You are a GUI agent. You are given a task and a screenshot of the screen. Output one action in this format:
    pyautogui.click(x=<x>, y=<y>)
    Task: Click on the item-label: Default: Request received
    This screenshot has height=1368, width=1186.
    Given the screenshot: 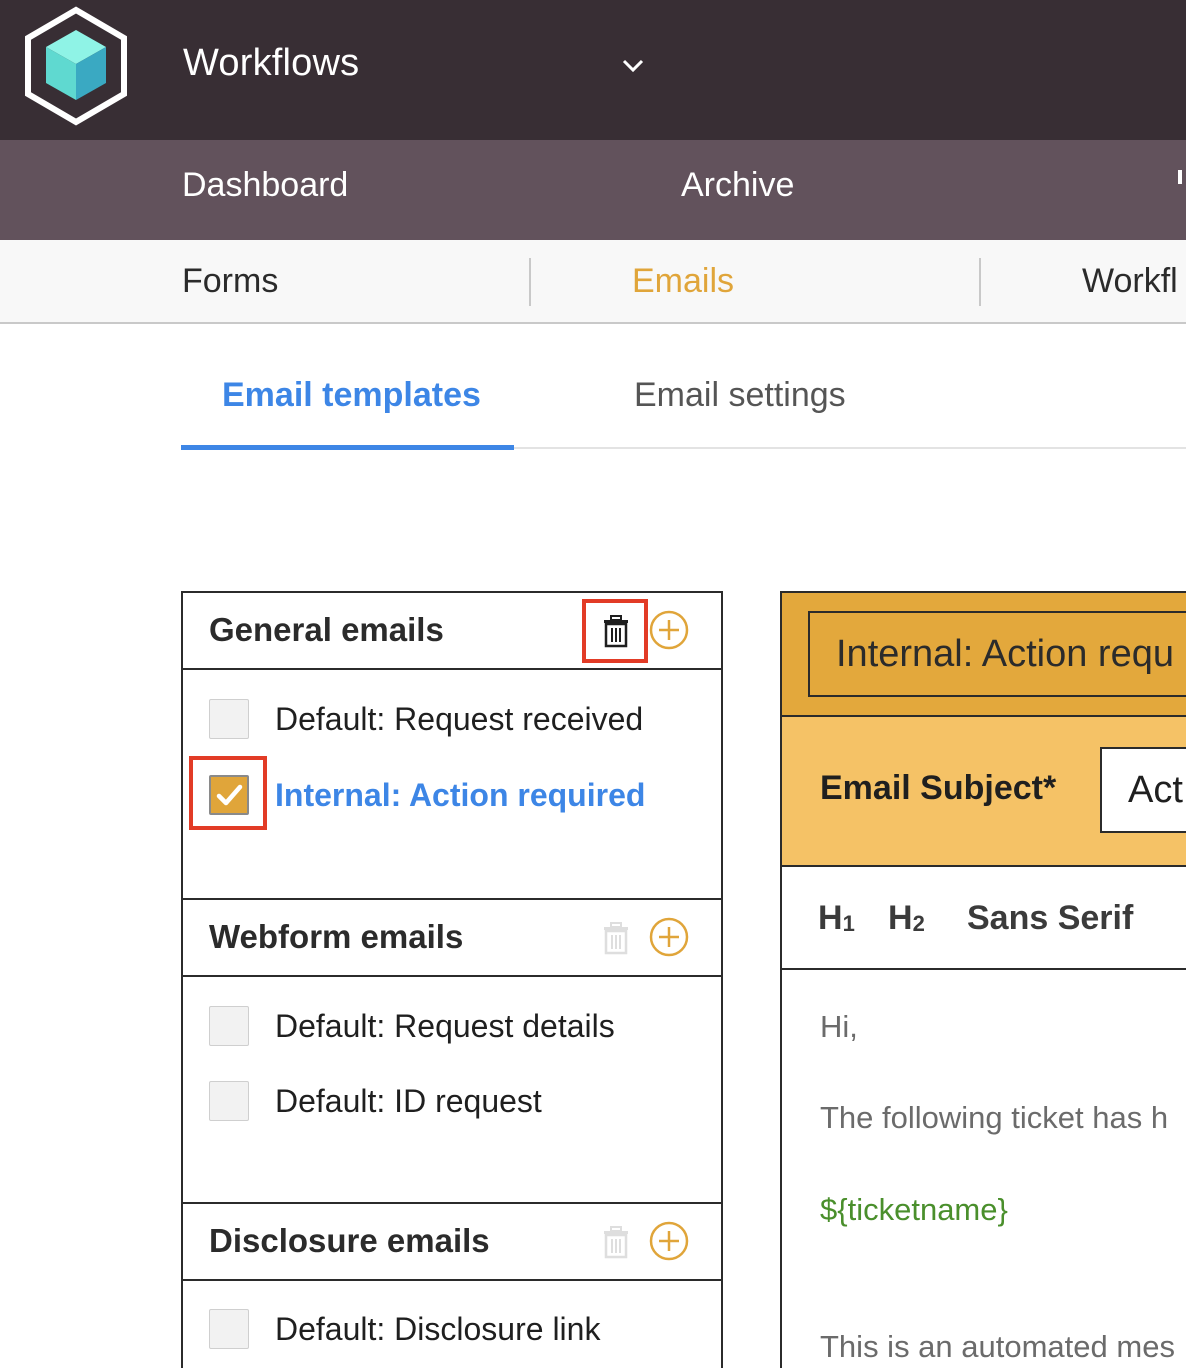 What is the action you would take?
    pyautogui.click(x=459, y=719)
    